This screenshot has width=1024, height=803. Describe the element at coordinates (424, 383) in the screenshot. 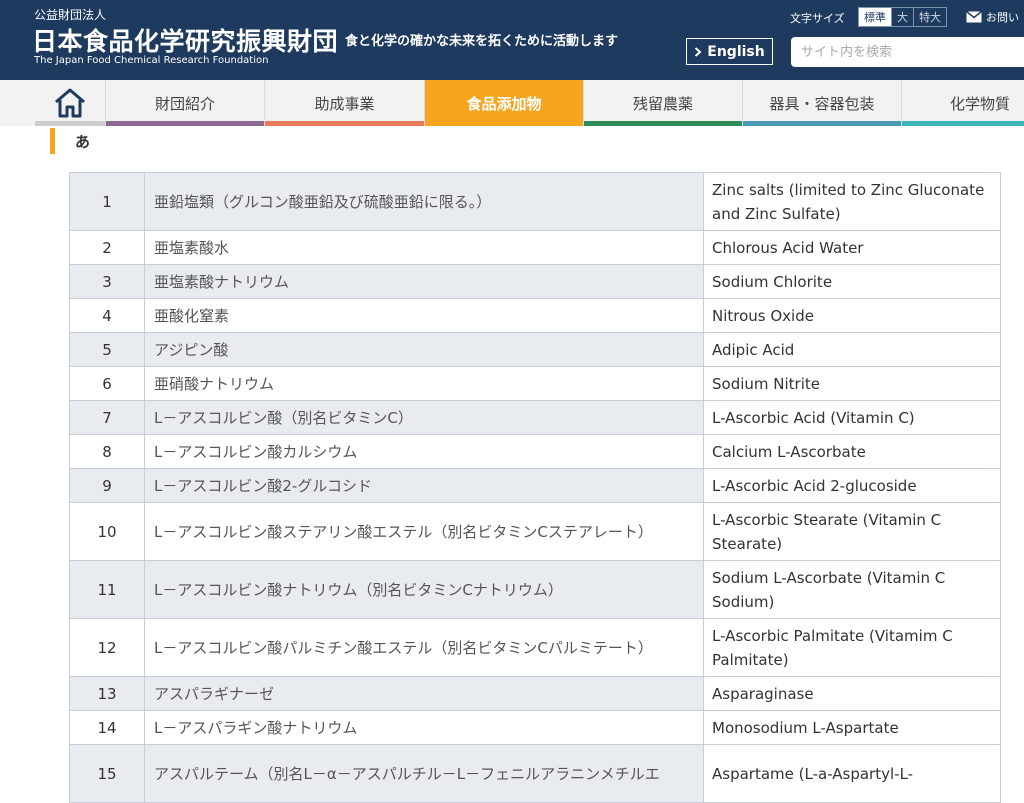

I see `additive-name-jp: 亜硝酸ナトリウム` at that location.